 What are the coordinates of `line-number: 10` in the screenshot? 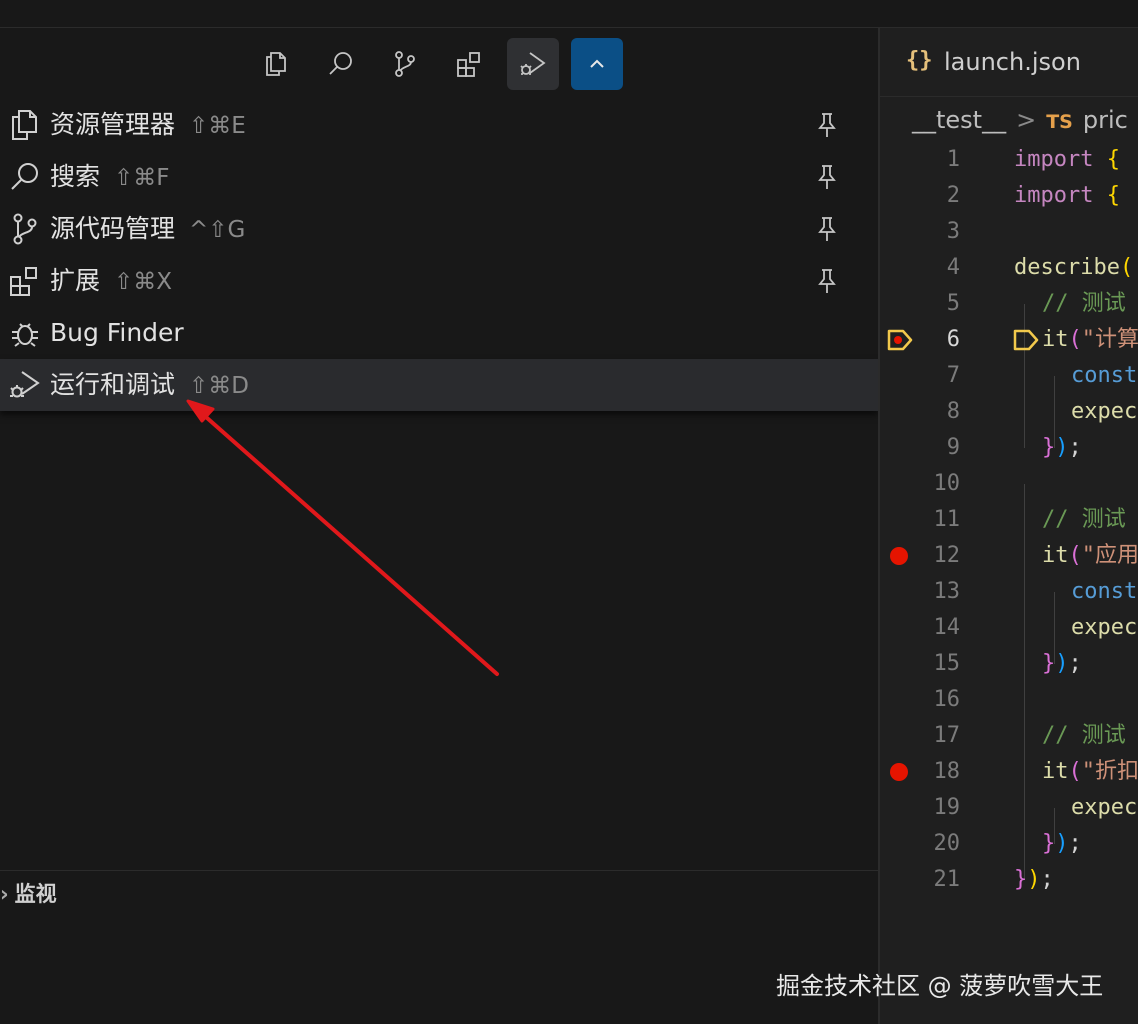 It's located at (947, 483).